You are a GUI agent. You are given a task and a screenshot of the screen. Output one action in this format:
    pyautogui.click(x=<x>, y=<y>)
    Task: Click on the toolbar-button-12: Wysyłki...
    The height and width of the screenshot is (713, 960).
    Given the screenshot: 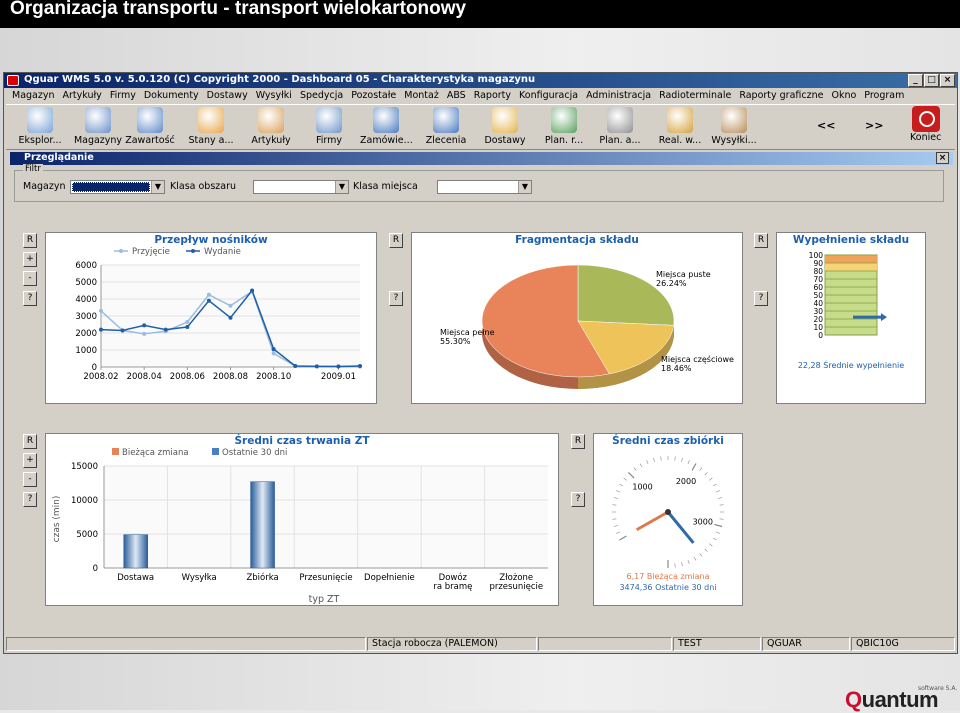 What is the action you would take?
    pyautogui.click(x=734, y=128)
    